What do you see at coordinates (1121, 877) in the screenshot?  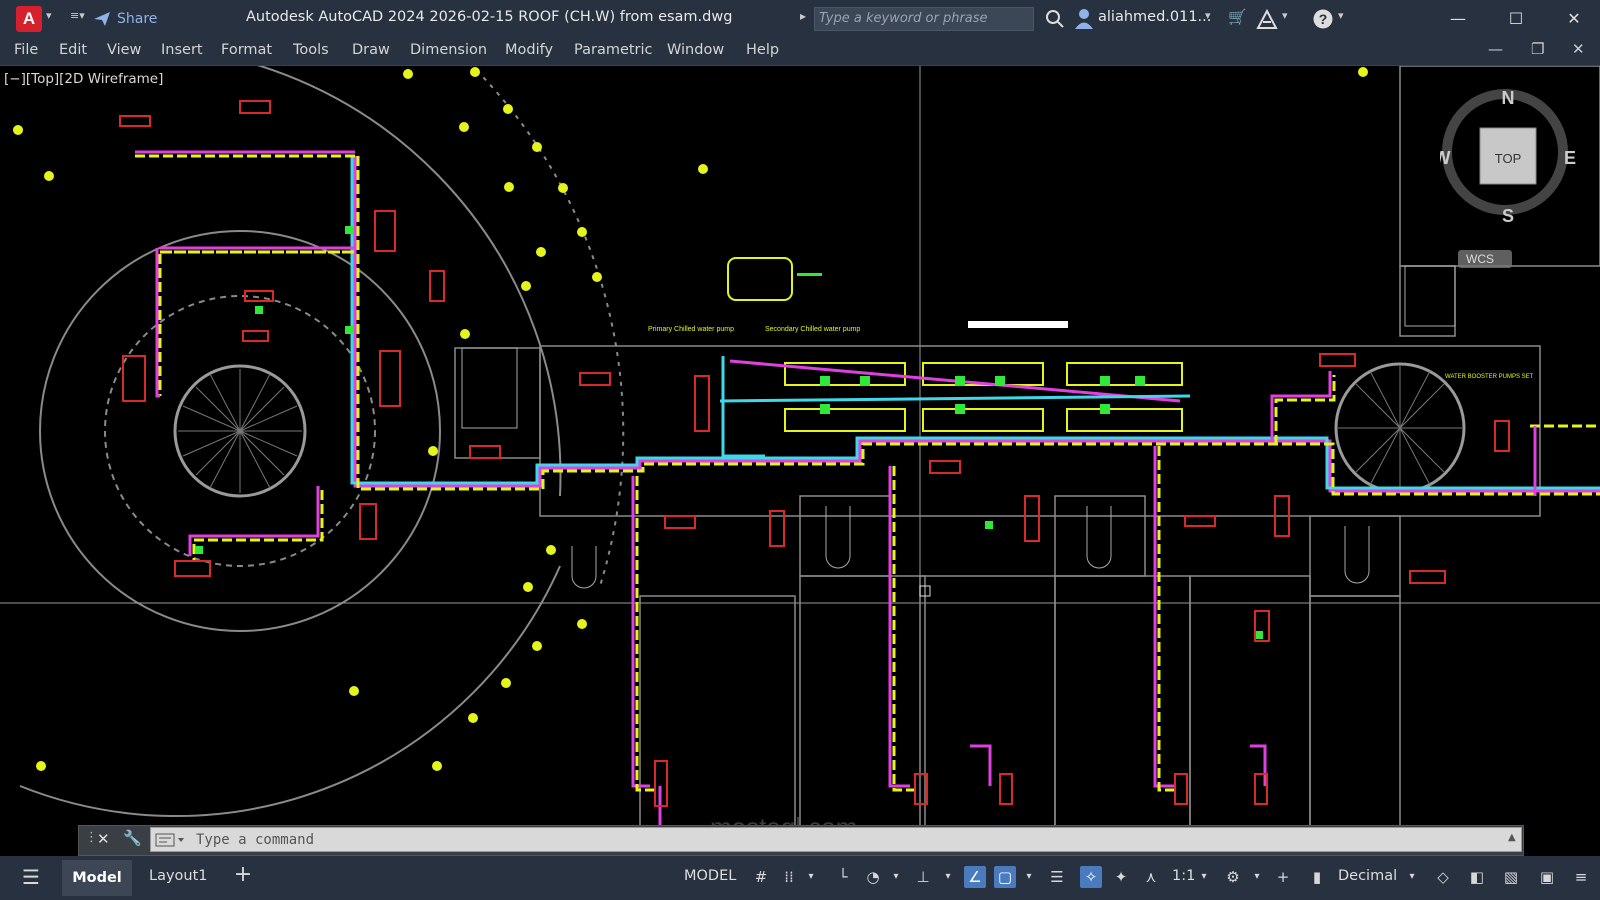 I see `auto-scale-icon: ✦` at bounding box center [1121, 877].